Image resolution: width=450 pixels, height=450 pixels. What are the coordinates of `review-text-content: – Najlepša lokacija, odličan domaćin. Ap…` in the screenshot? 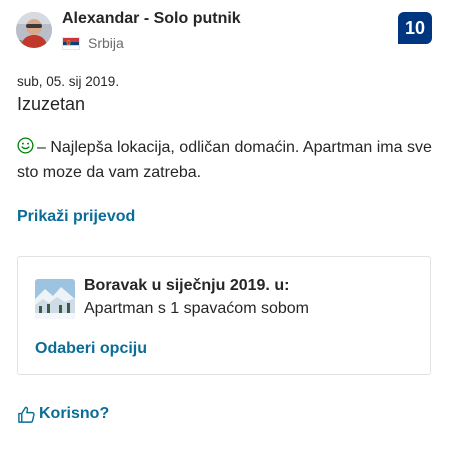 It's located at (224, 160).